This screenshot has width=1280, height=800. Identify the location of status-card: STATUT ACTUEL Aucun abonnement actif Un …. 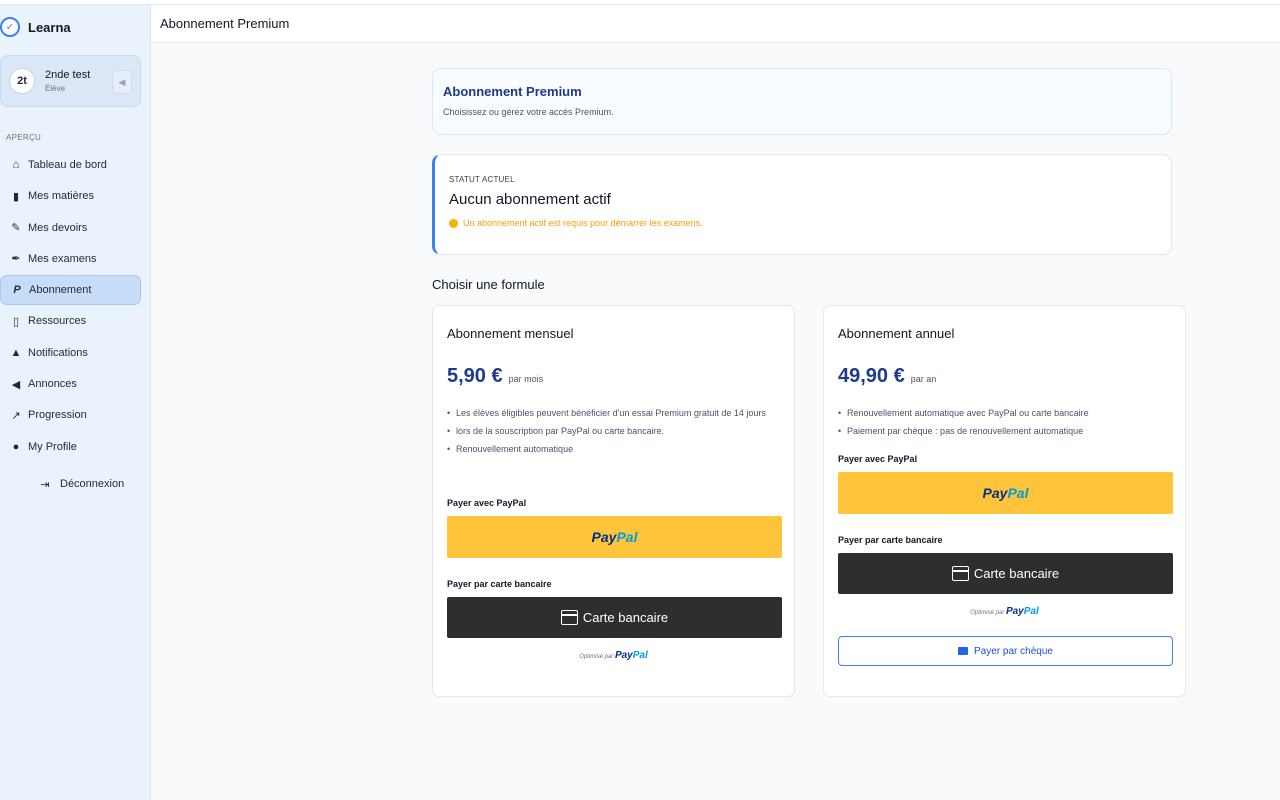
(802, 204).